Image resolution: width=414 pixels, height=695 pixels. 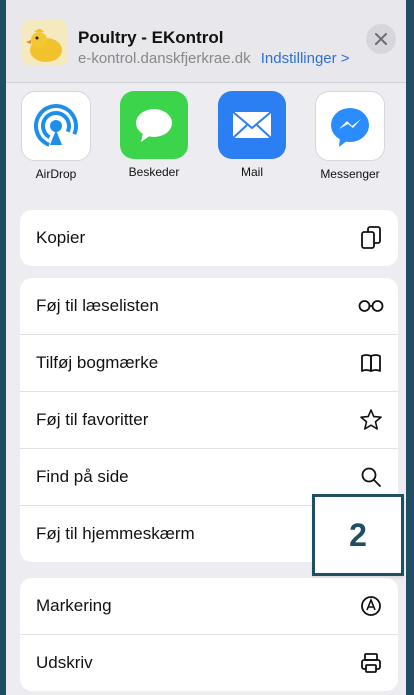 What do you see at coordinates (97, 305) in the screenshot?
I see `action-label: Føj til læselisten` at bounding box center [97, 305].